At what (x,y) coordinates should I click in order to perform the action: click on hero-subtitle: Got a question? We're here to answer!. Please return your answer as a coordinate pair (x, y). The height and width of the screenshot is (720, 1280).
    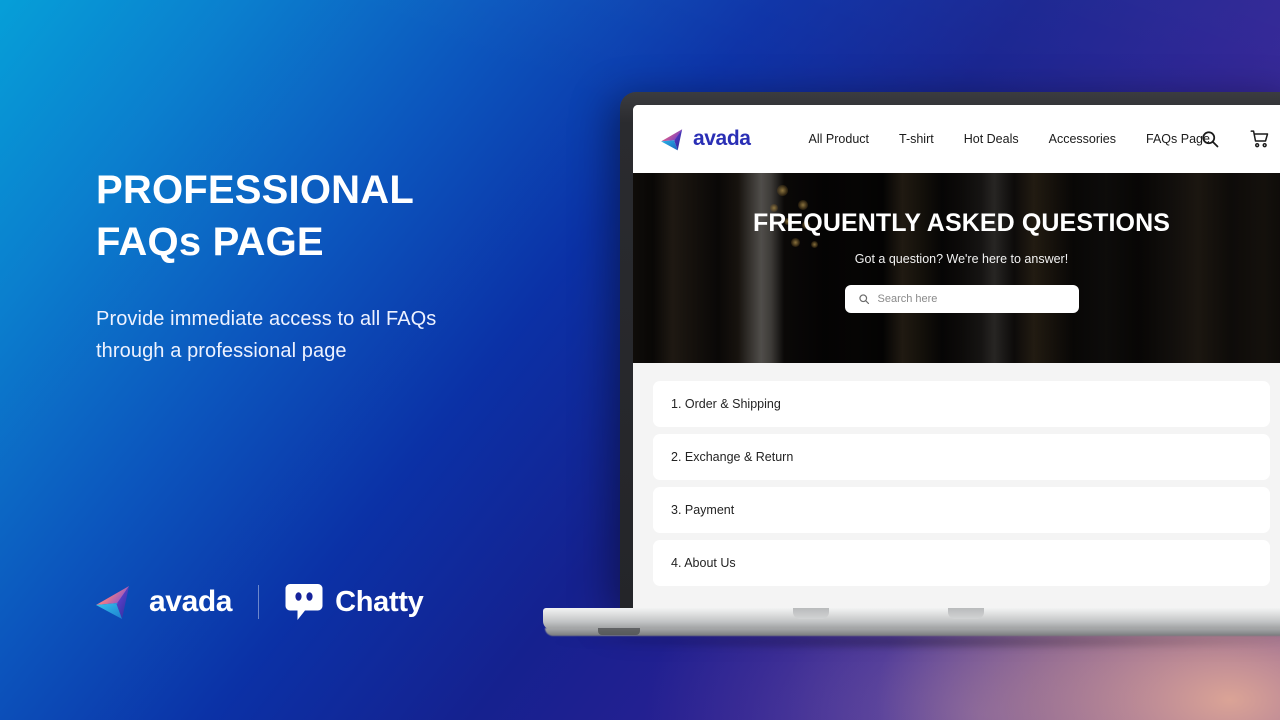
    Looking at the image, I should click on (961, 259).